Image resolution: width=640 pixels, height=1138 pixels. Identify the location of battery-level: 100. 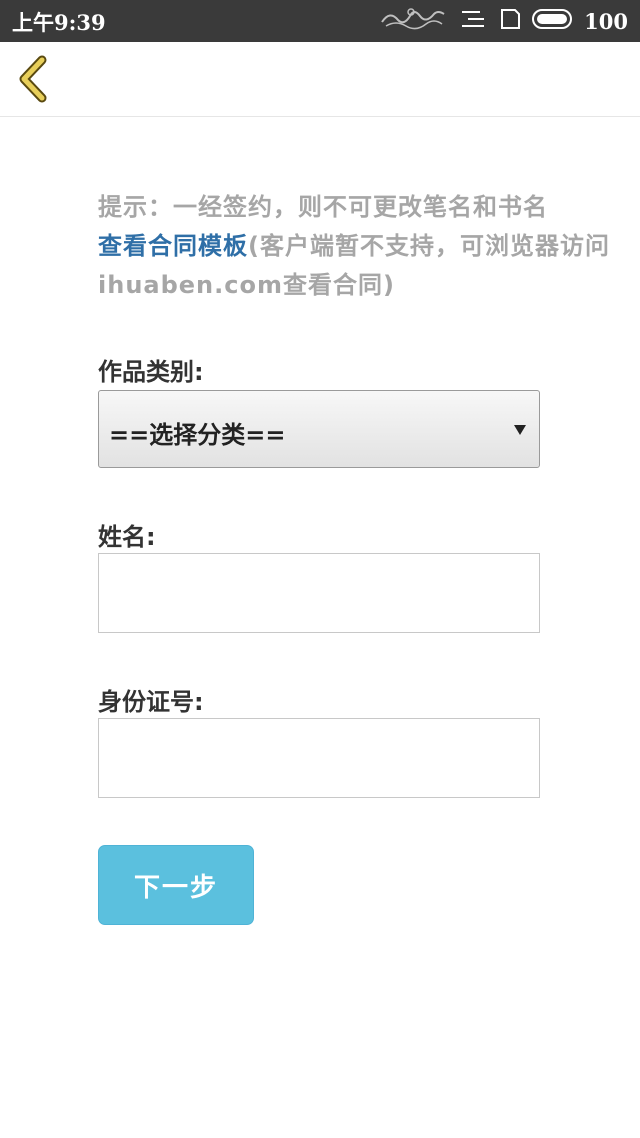
(606, 21).